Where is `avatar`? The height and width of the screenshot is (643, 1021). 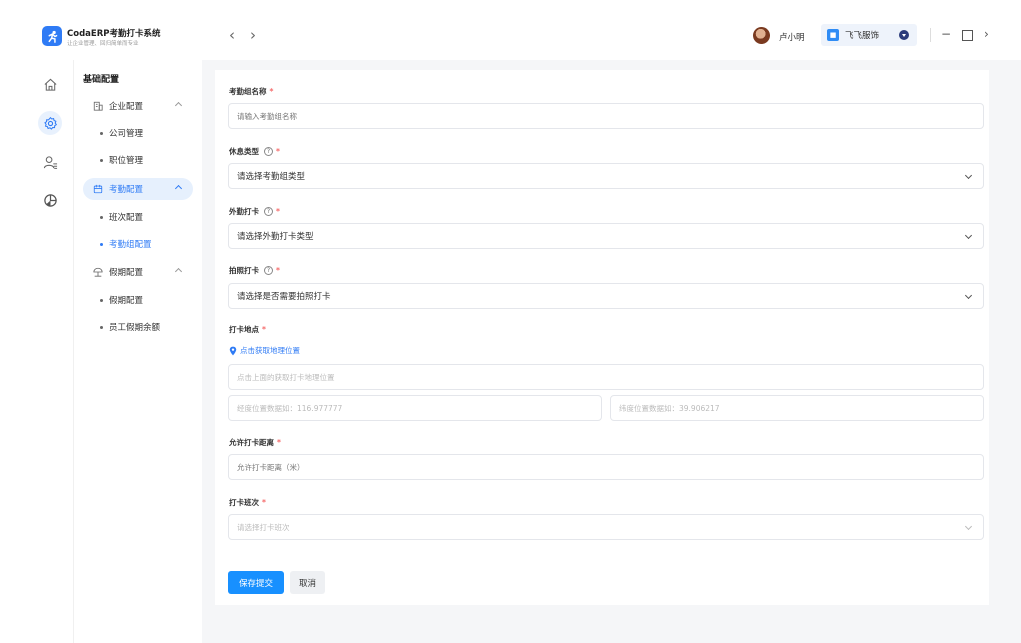
avatar is located at coordinates (761, 35).